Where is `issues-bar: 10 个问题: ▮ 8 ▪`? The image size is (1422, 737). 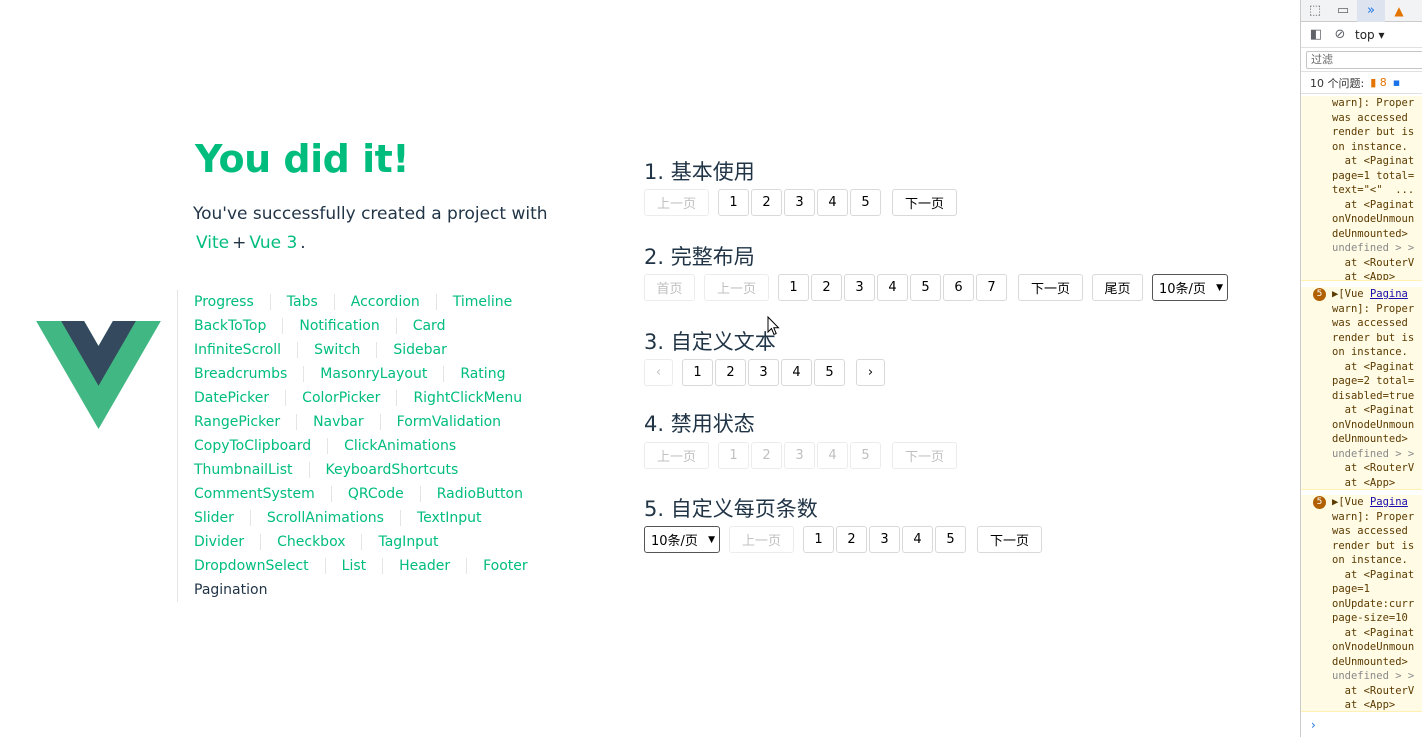
issues-bar: 10 个问题: ▮ 8 ▪ is located at coordinates (1361, 83).